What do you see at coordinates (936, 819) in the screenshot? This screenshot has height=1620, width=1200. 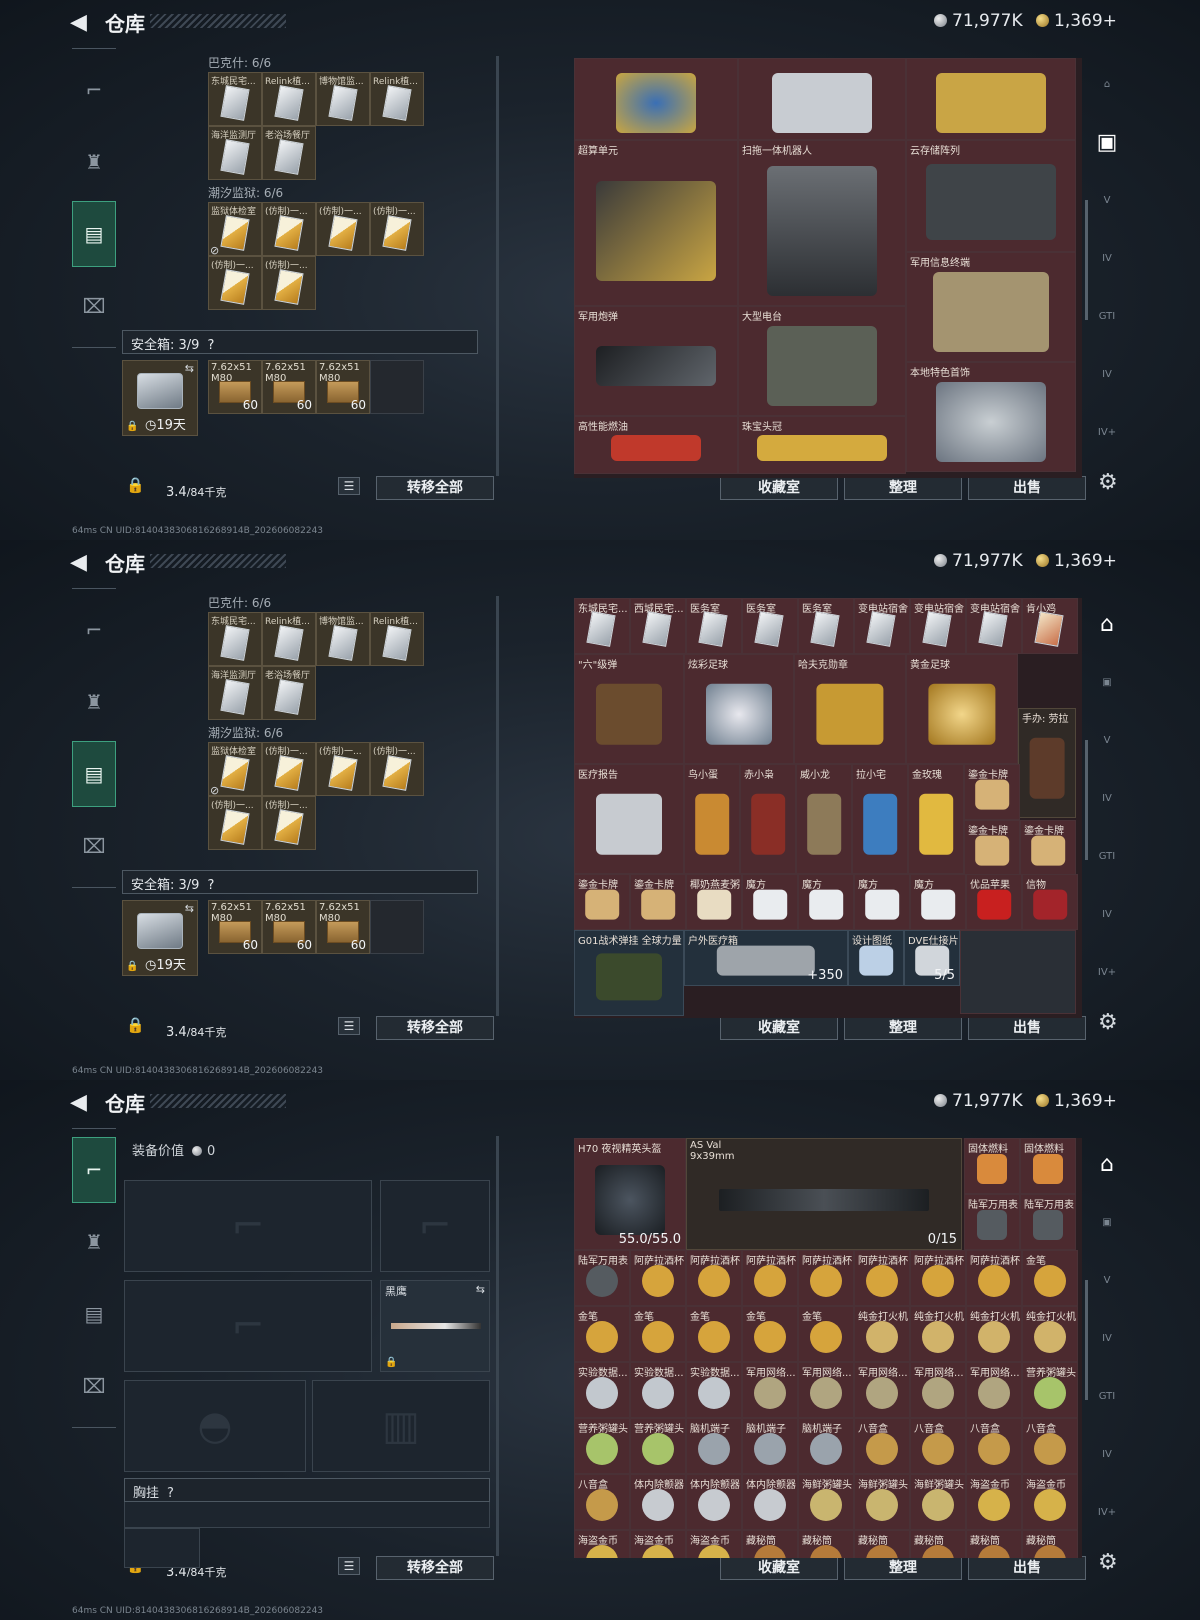 I see `item-slot: 金玫瑰` at bounding box center [936, 819].